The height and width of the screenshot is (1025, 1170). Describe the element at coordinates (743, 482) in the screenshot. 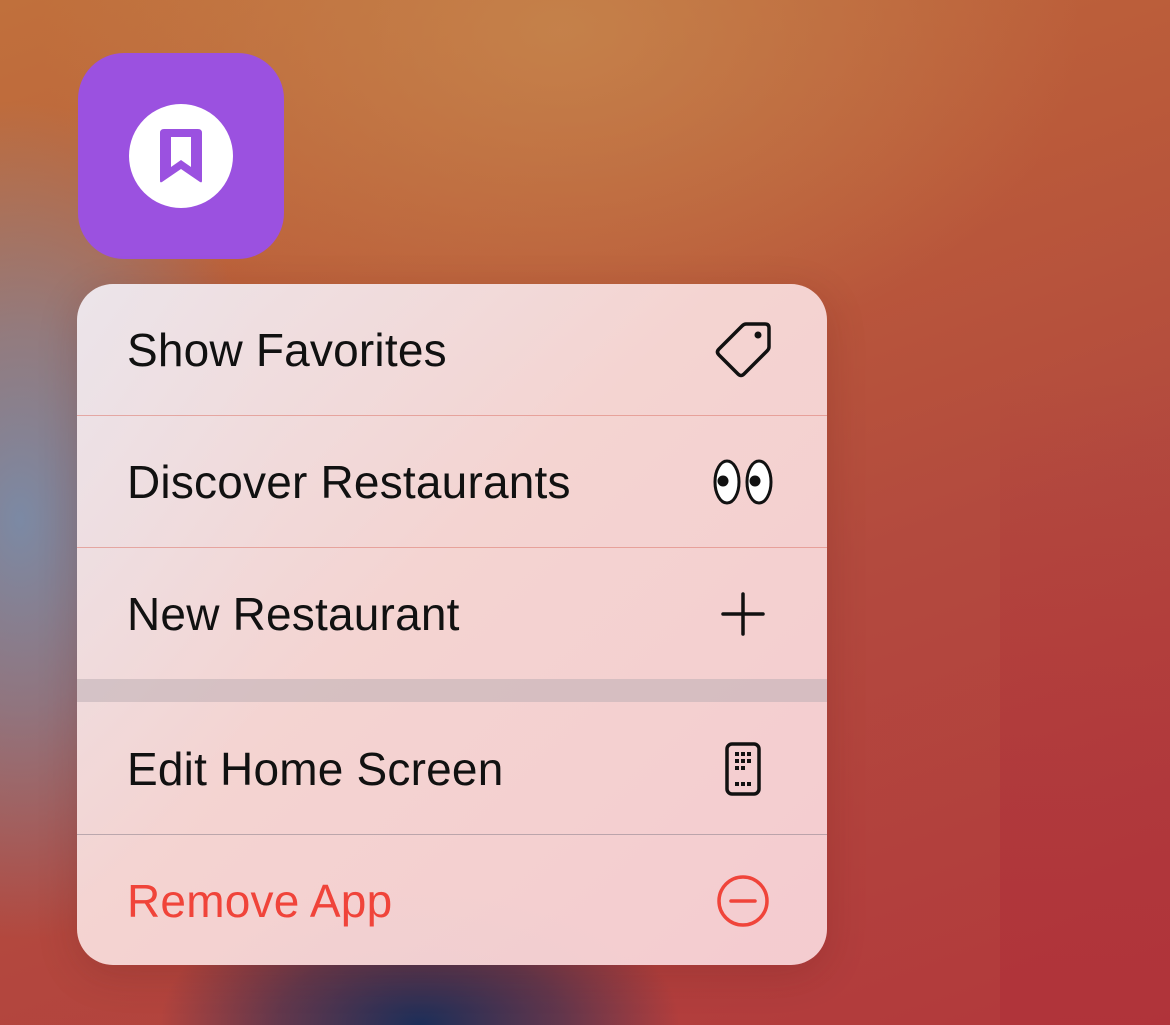

I see `eyes-icon` at that location.